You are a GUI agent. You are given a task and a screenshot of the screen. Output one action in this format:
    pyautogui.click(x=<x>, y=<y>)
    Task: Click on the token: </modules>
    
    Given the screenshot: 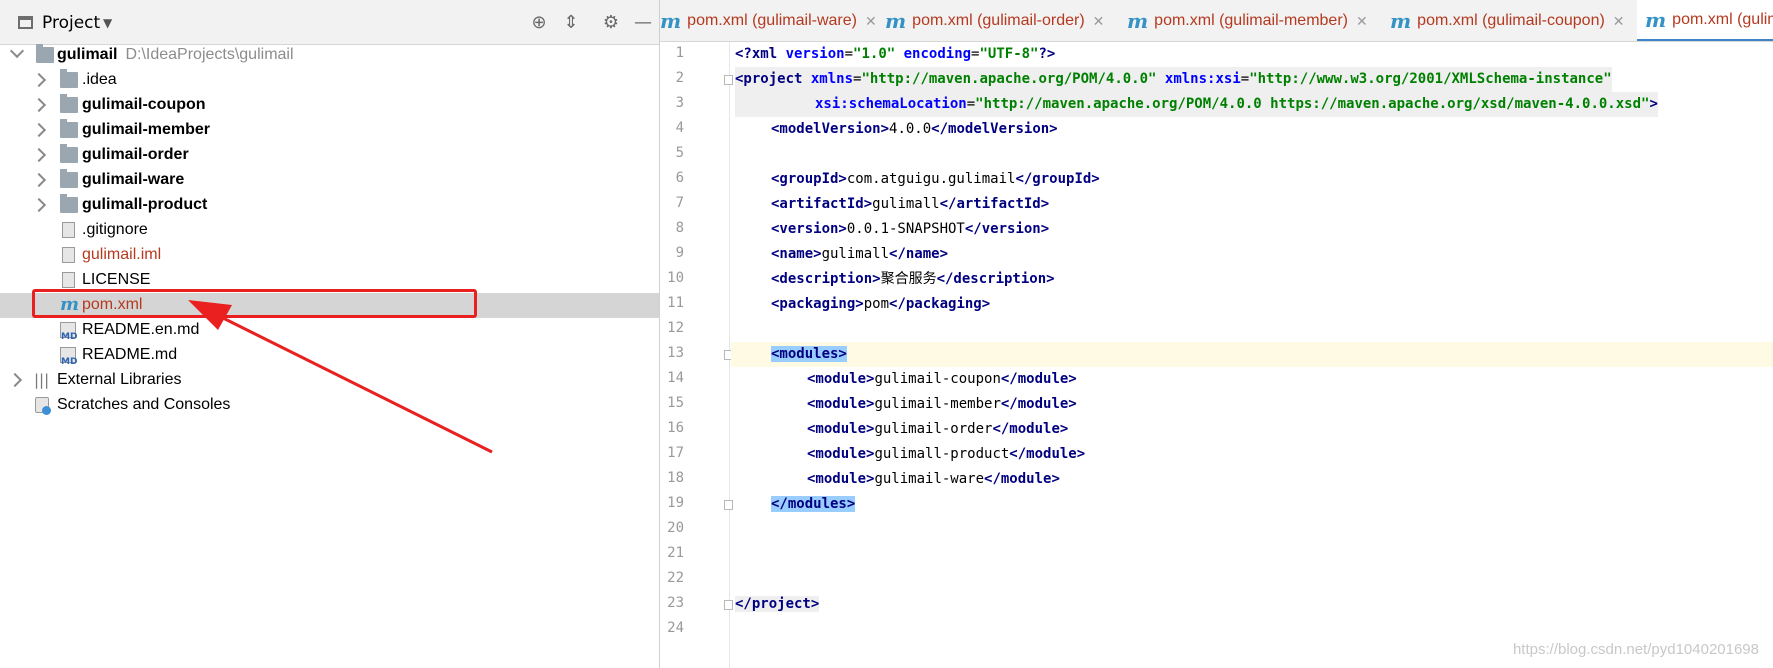 What is the action you would take?
    pyautogui.click(x=813, y=504)
    